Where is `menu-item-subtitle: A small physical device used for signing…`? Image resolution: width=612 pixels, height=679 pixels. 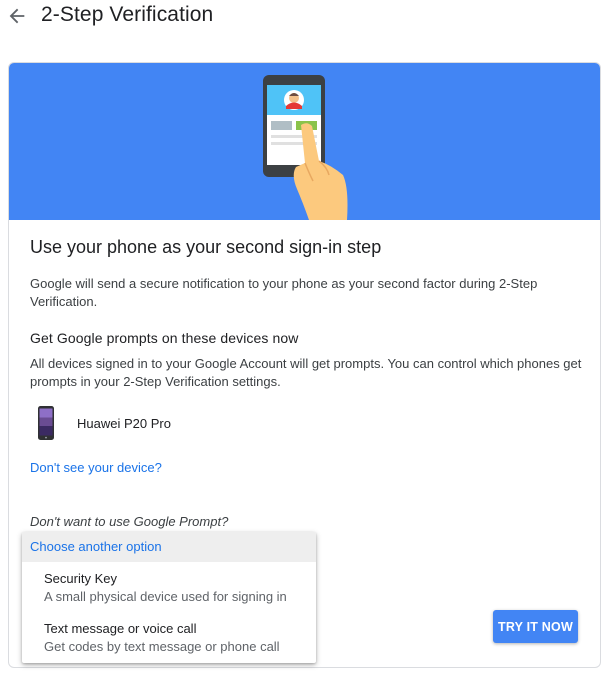
menu-item-subtitle: A small physical device used for signing… is located at coordinates (165, 596).